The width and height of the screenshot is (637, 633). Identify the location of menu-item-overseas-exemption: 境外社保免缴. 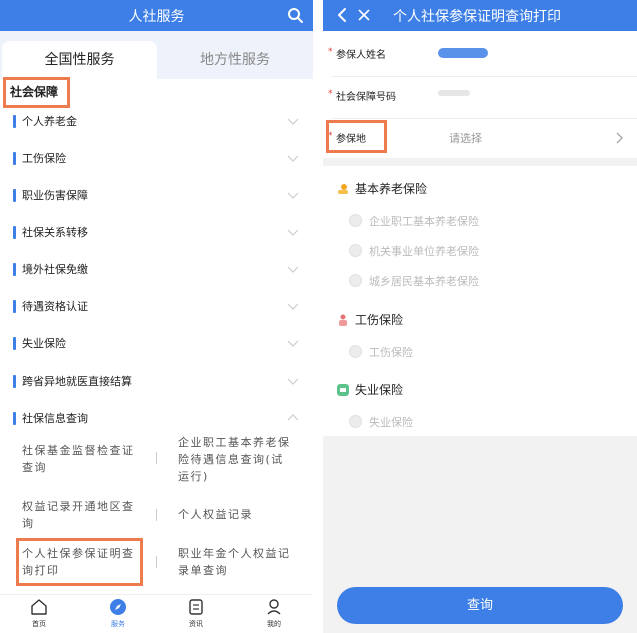
(156, 269).